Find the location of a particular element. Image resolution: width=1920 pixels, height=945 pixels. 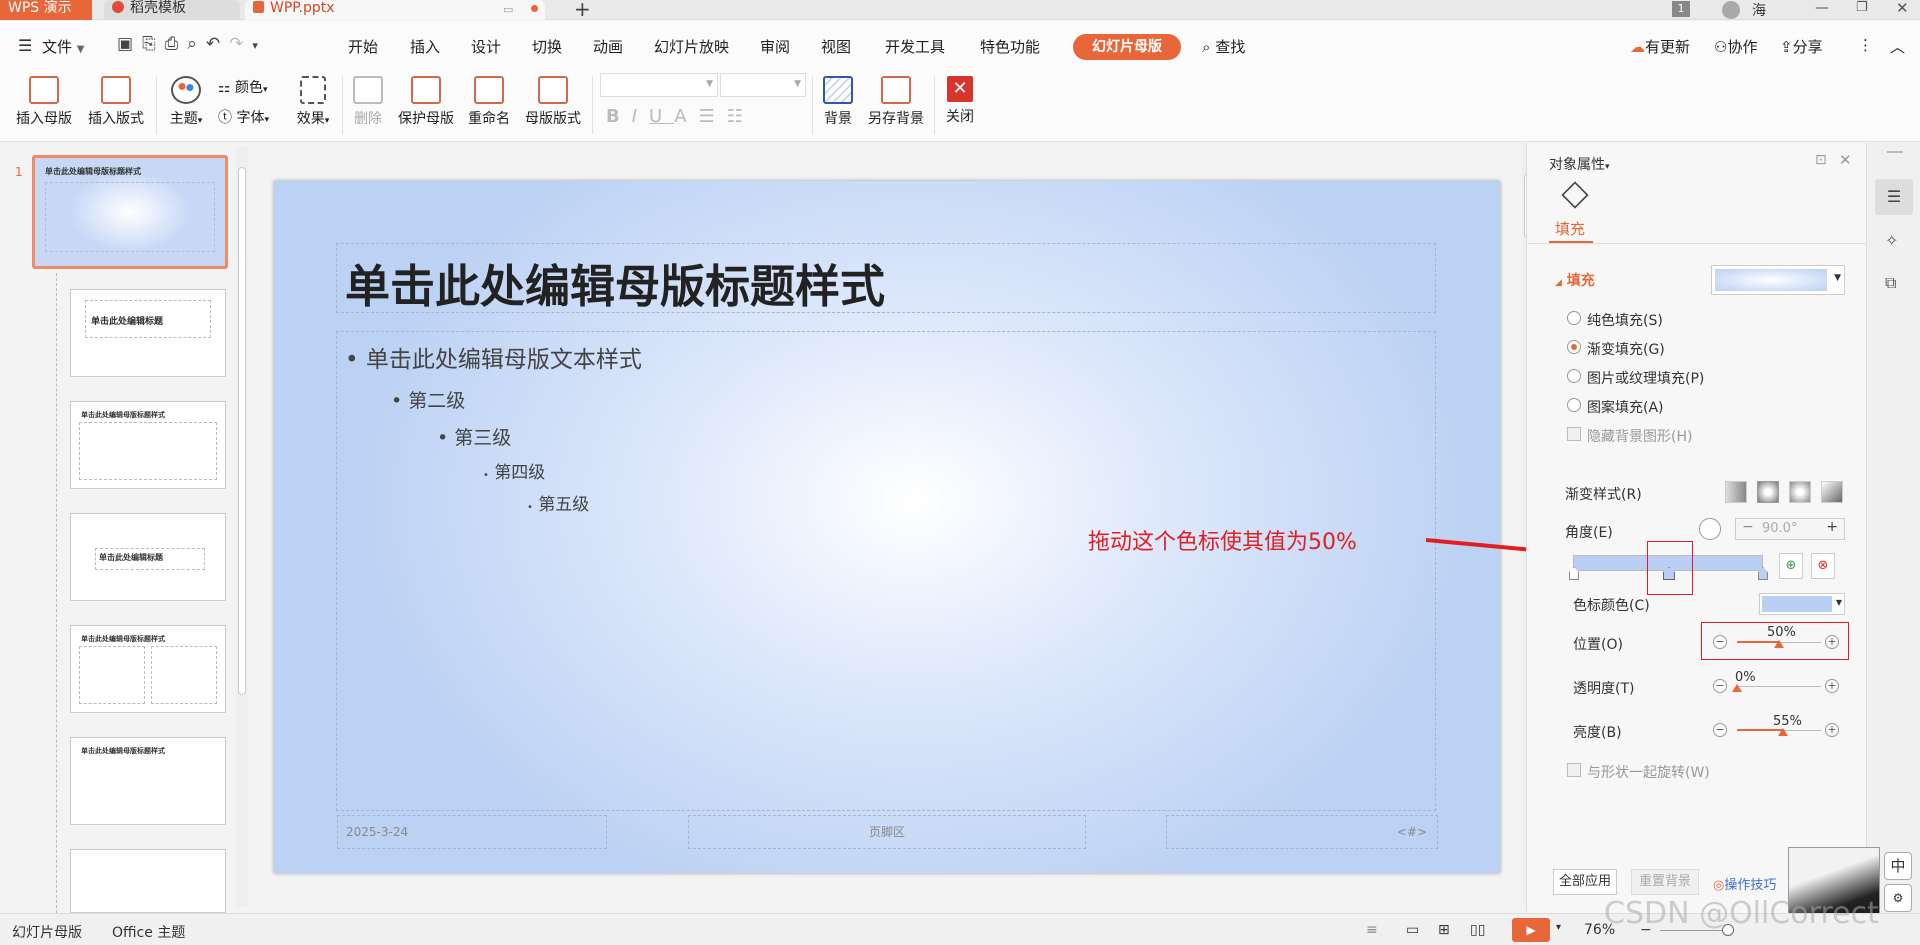

transparency-increase-button: + is located at coordinates (1832, 686).